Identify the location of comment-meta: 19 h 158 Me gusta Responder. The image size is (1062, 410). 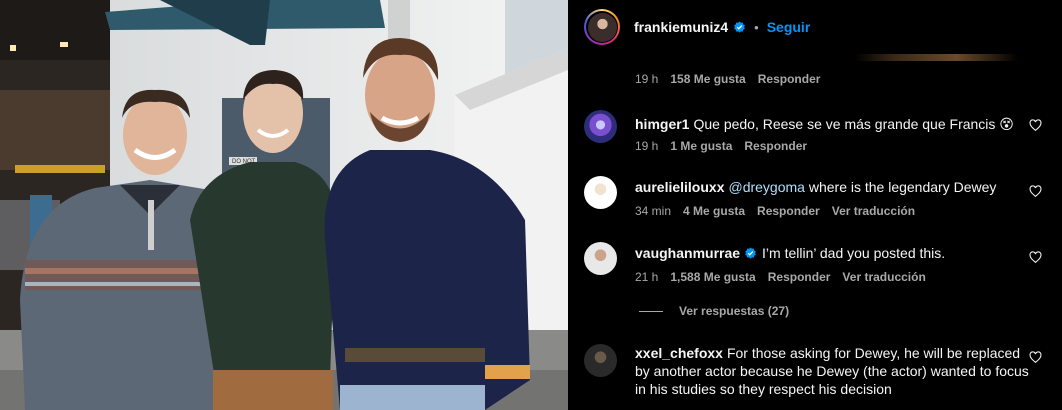
(733, 79).